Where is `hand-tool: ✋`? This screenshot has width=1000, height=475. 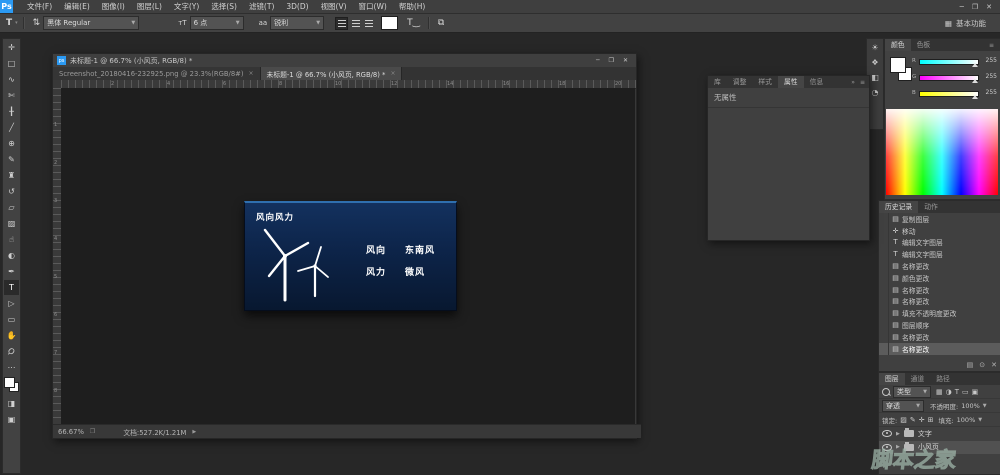 hand-tool: ✋ is located at coordinates (11, 335).